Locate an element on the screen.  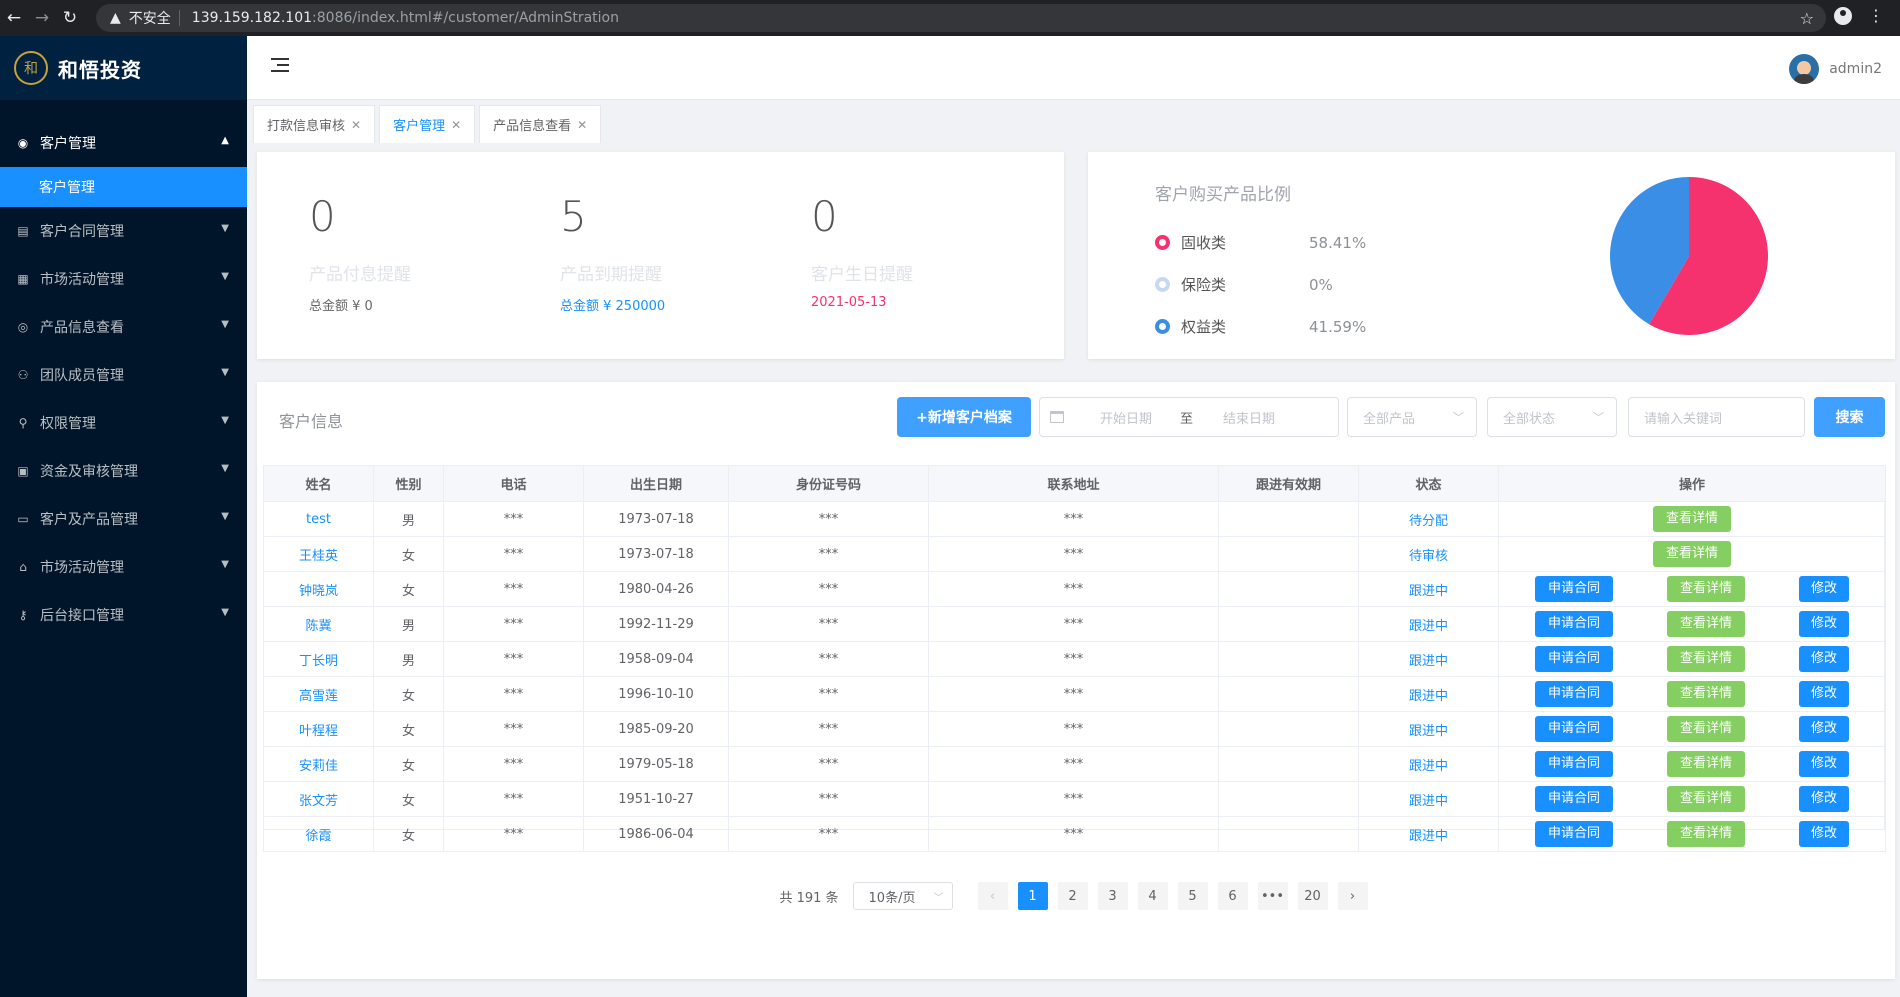
user-menu: admin2 is located at coordinates (1835, 69).